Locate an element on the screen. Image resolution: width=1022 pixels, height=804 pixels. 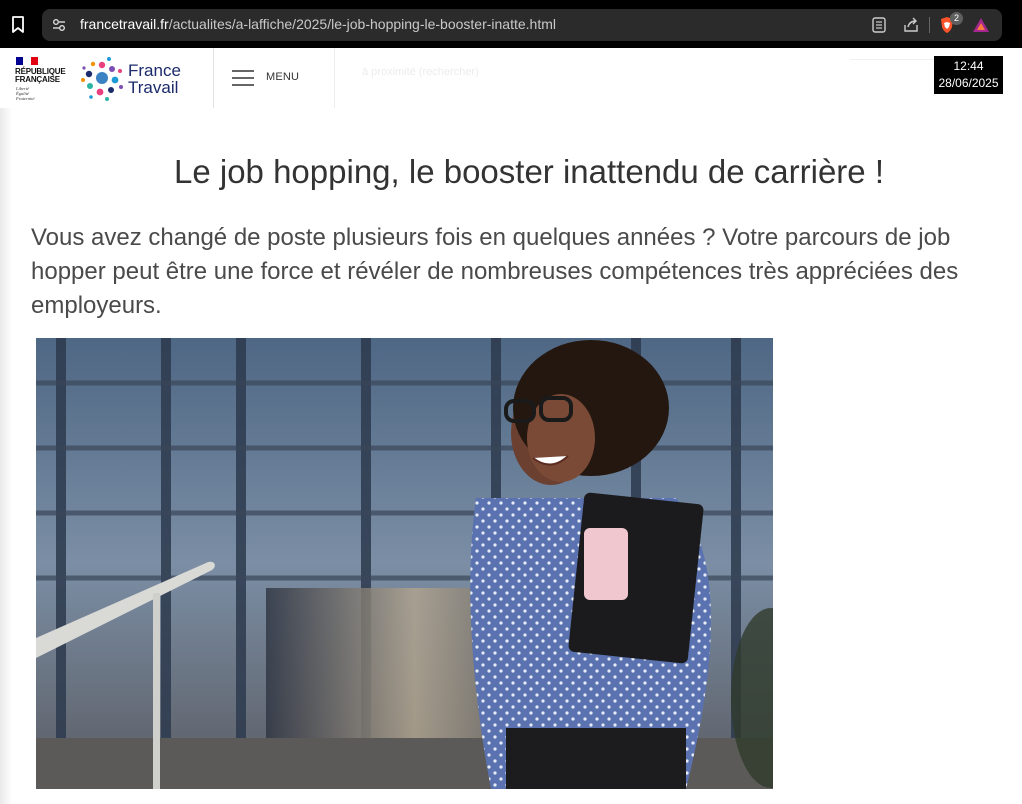
search-placeholder: à proximité (rechercher) is located at coordinates (420, 72).